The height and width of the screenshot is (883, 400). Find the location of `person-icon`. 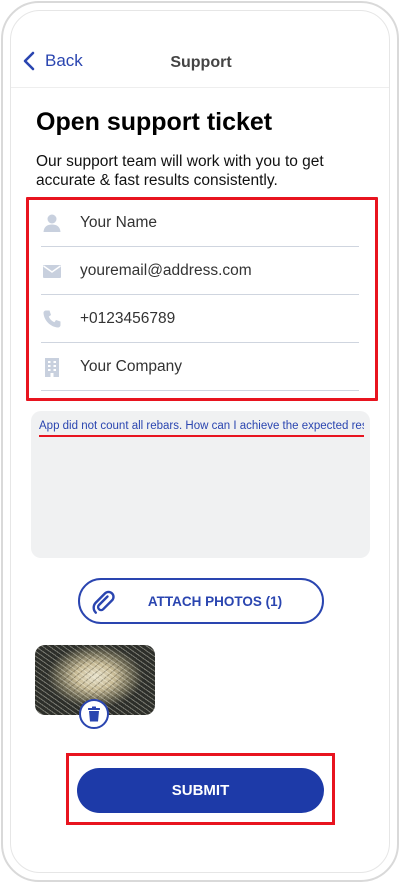

person-icon is located at coordinates (52, 223).